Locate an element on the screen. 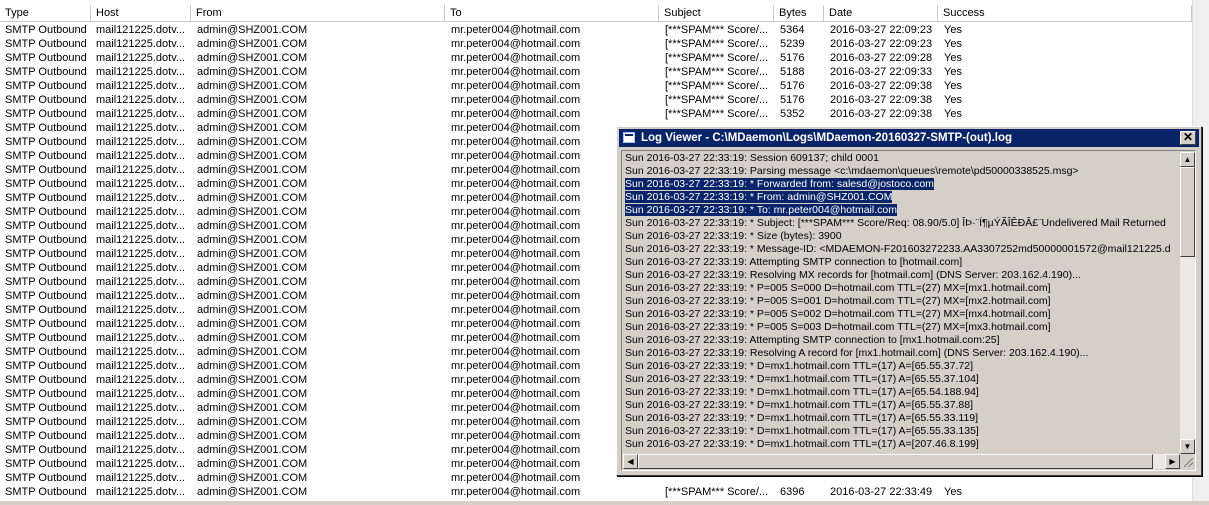  column-header-date: Date is located at coordinates (881, 13).